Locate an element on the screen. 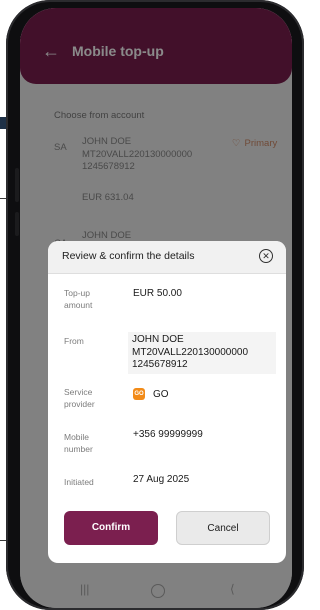 Image resolution: width=320 pixels, height=610 pixels. dialog-title: Review & confirm the details is located at coordinates (128, 256).